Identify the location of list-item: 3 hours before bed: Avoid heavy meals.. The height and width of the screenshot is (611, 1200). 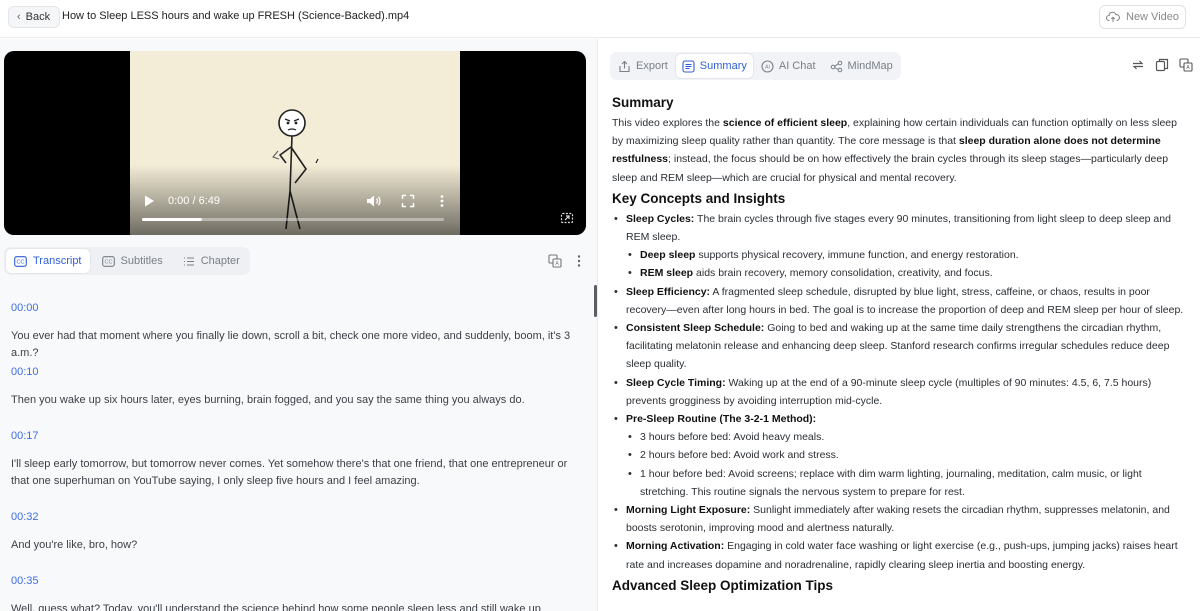
(907, 437).